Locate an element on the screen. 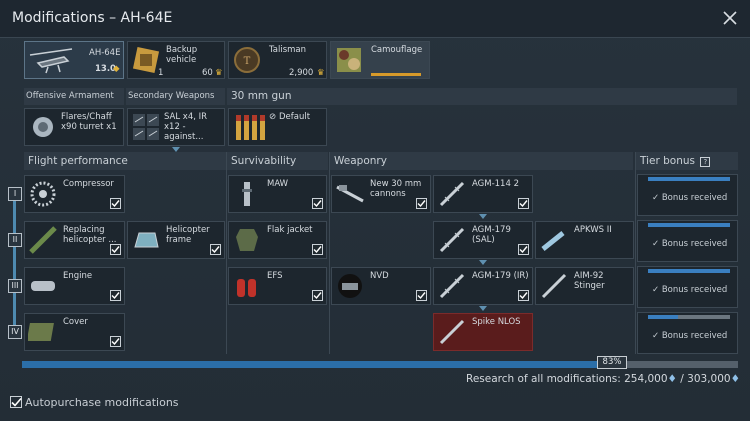 The width and height of the screenshot is (750, 421). tier-marker: I is located at coordinates (15, 194).